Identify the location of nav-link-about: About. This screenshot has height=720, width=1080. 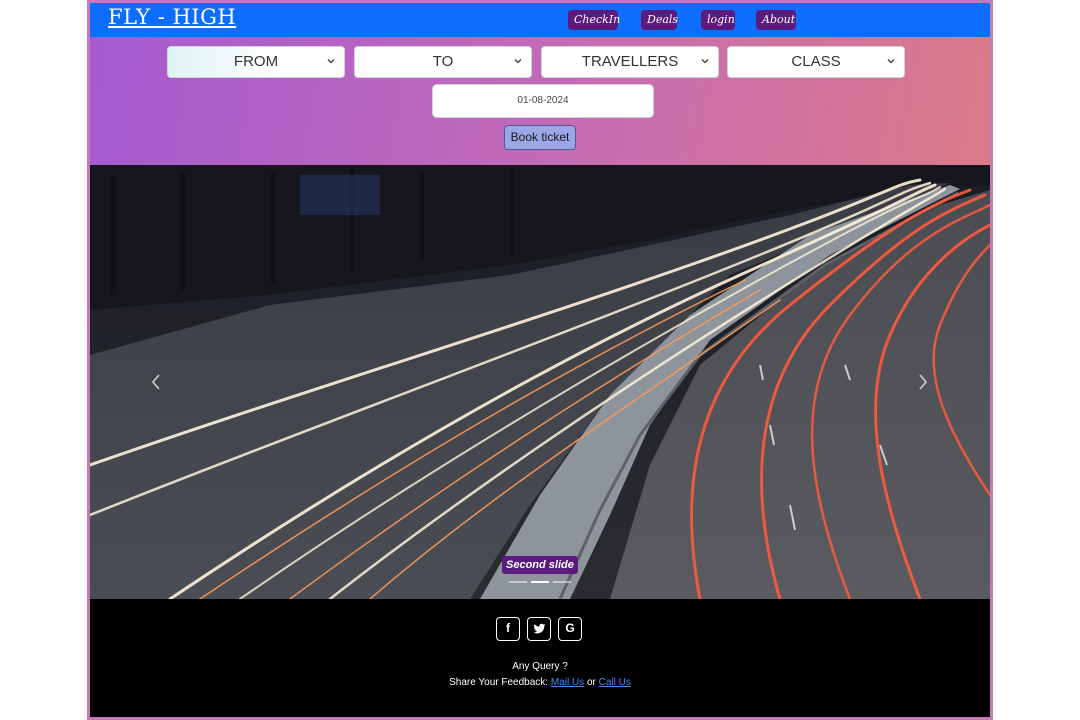
(776, 20).